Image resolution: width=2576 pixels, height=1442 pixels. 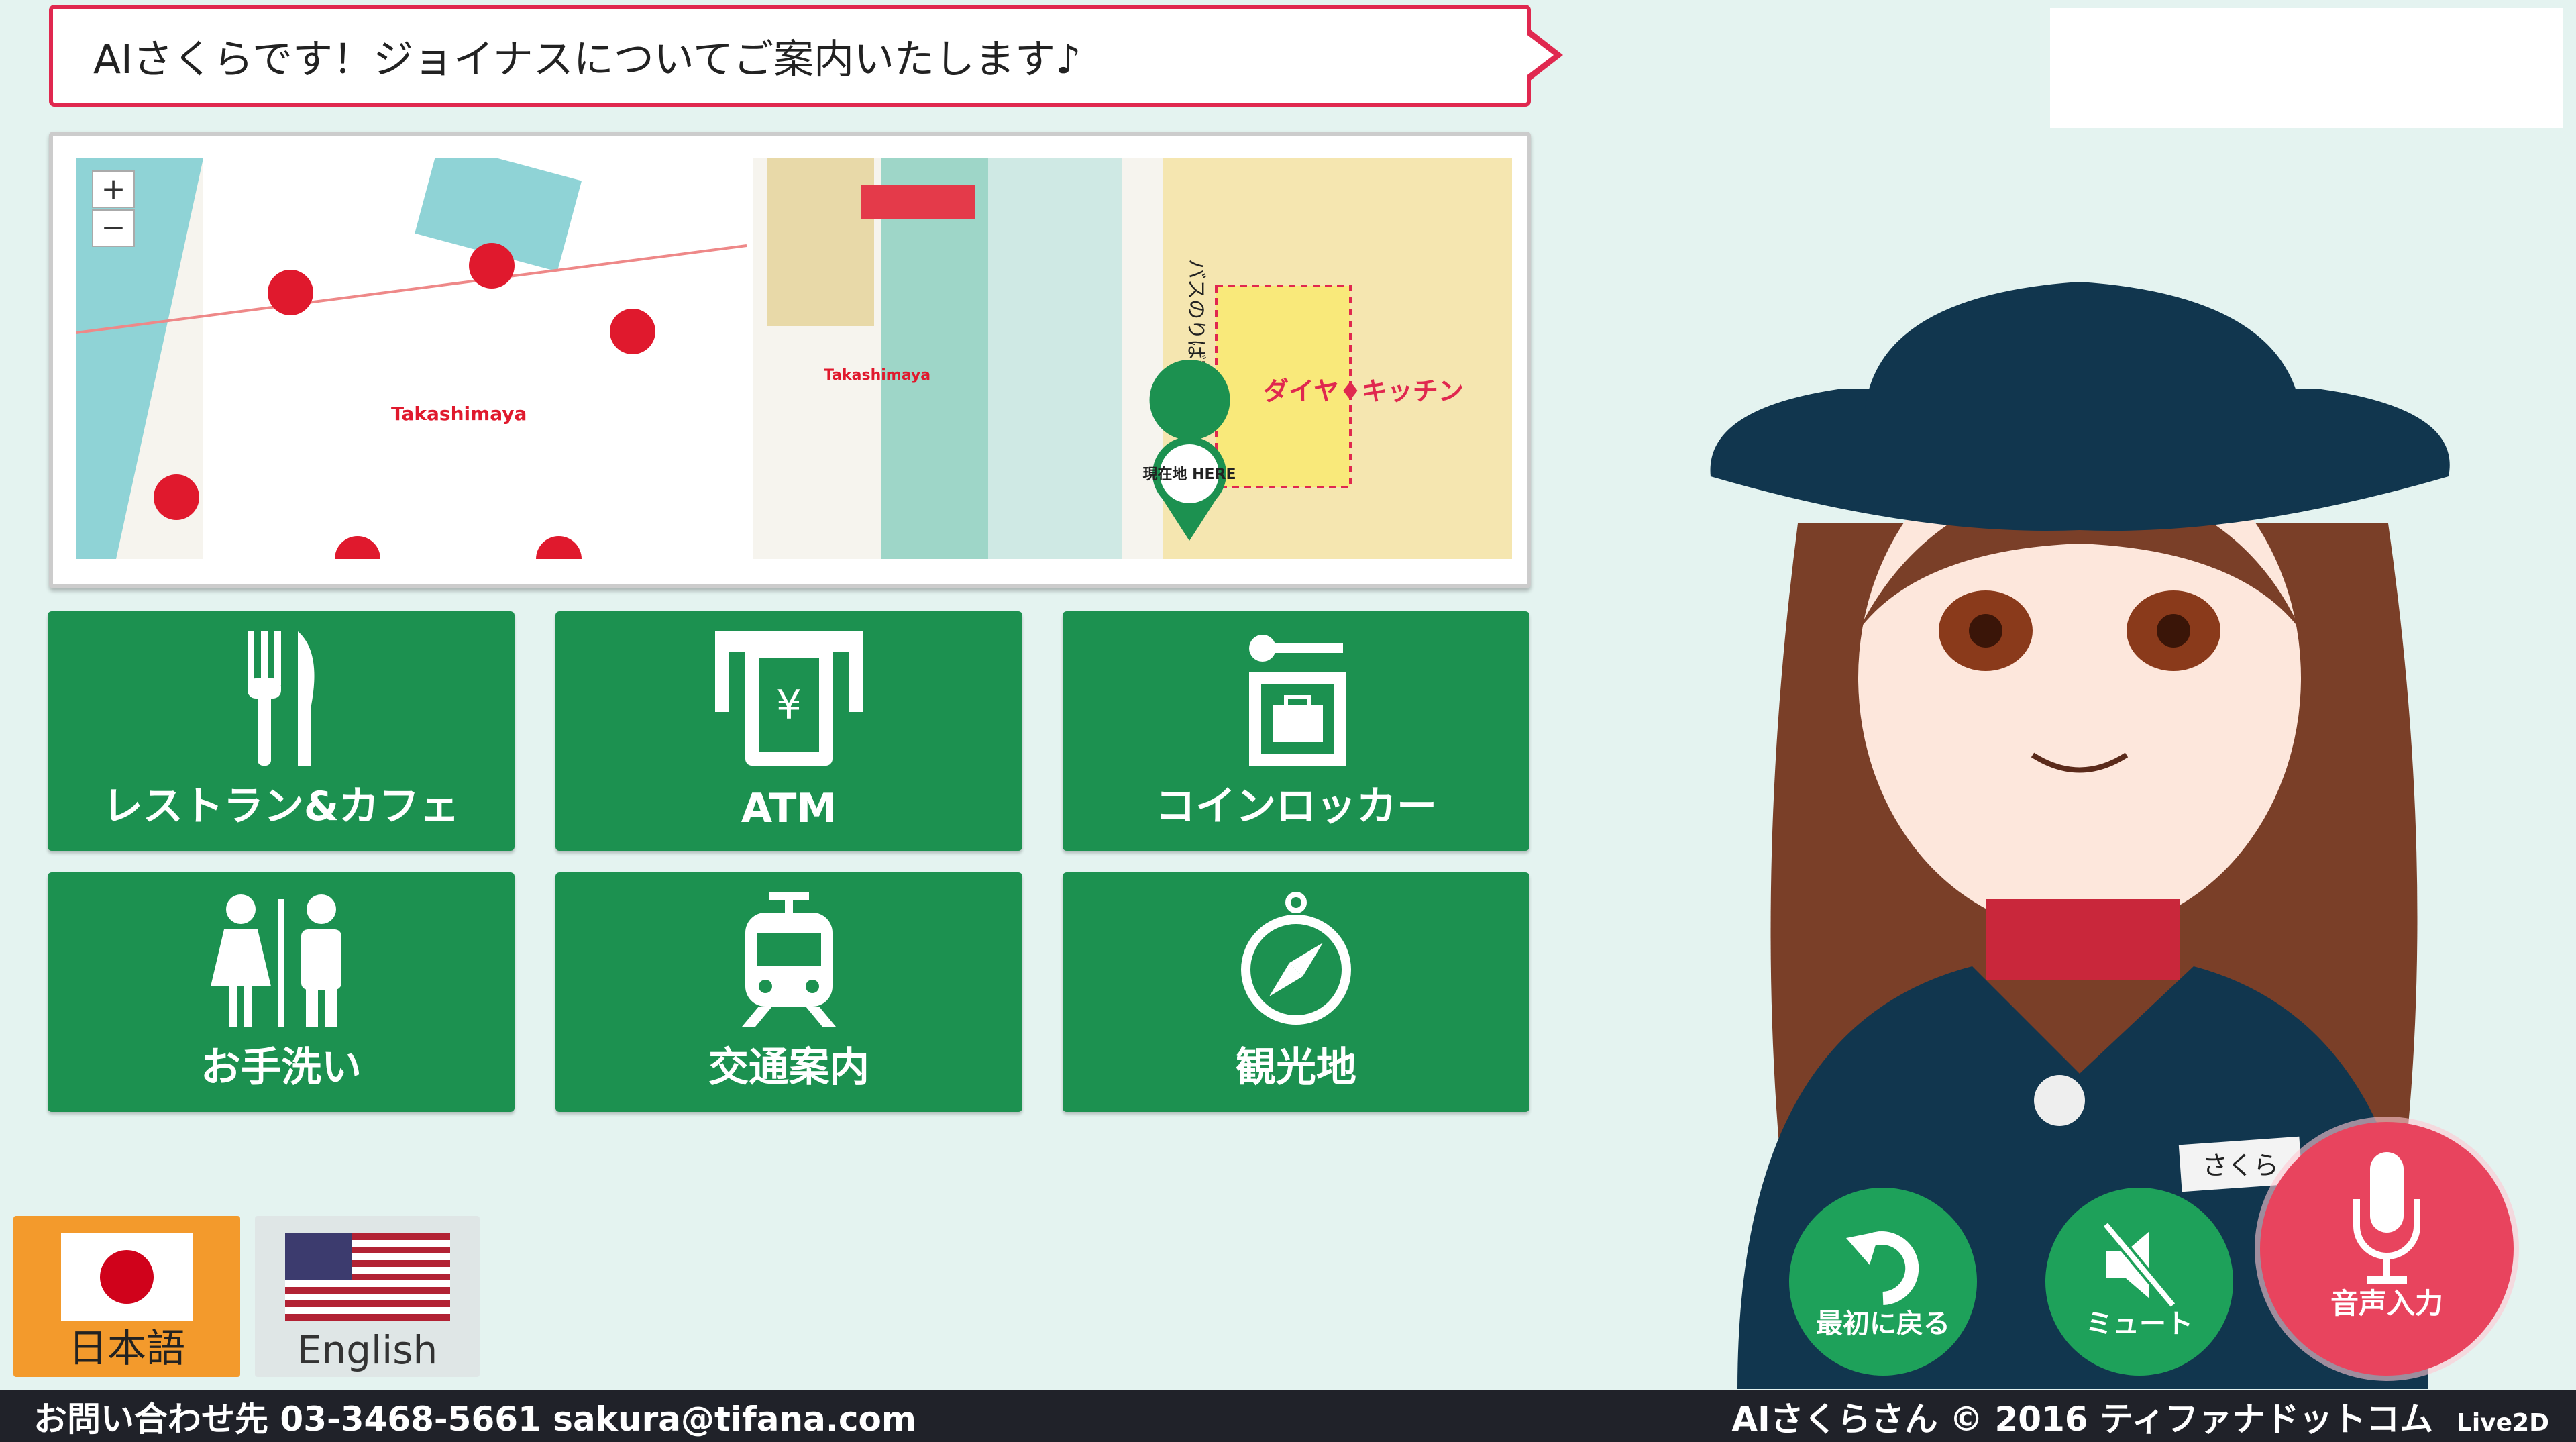 I want to click on map-store-label-2: Takashimaya, so click(x=877, y=375).